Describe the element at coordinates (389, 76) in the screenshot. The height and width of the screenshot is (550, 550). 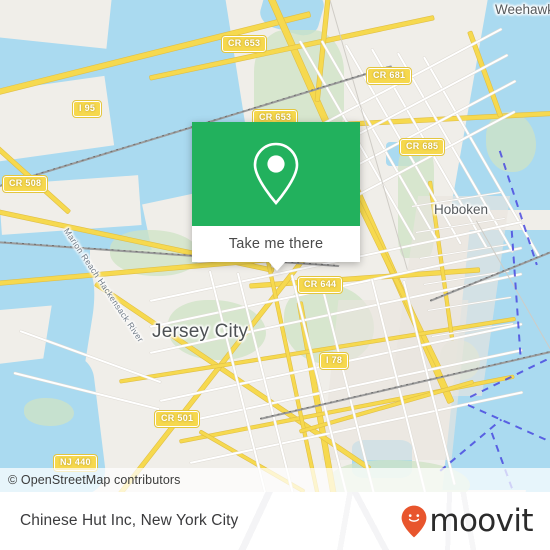
I see `shield-cr-681: CR 681` at that location.